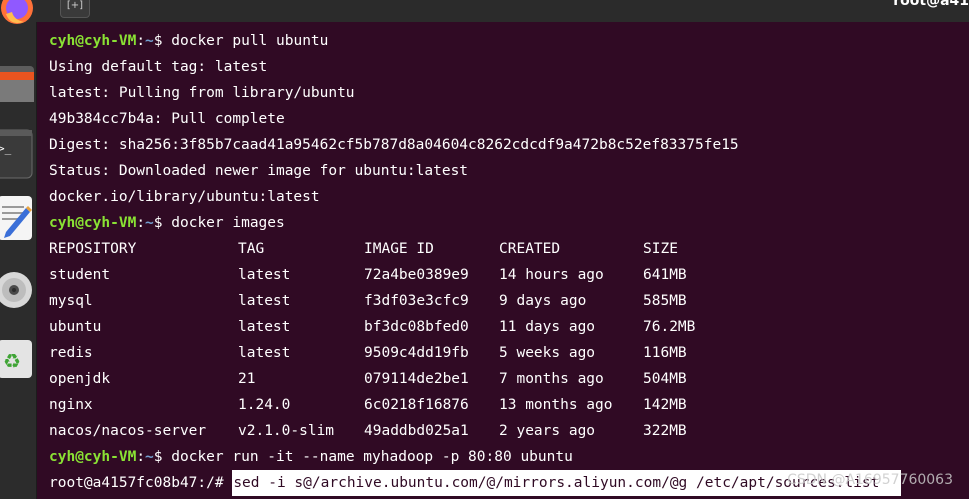 Image resolution: width=969 pixels, height=499 pixels. I want to click on command-text: docker pull ubuntu, so click(250, 41).